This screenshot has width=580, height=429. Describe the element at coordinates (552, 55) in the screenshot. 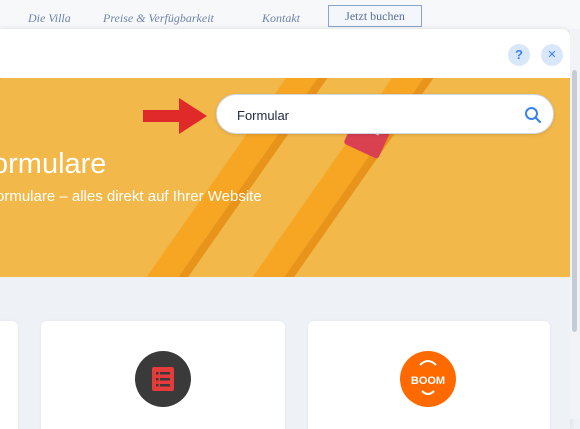

I see `close-button: ✕` at that location.